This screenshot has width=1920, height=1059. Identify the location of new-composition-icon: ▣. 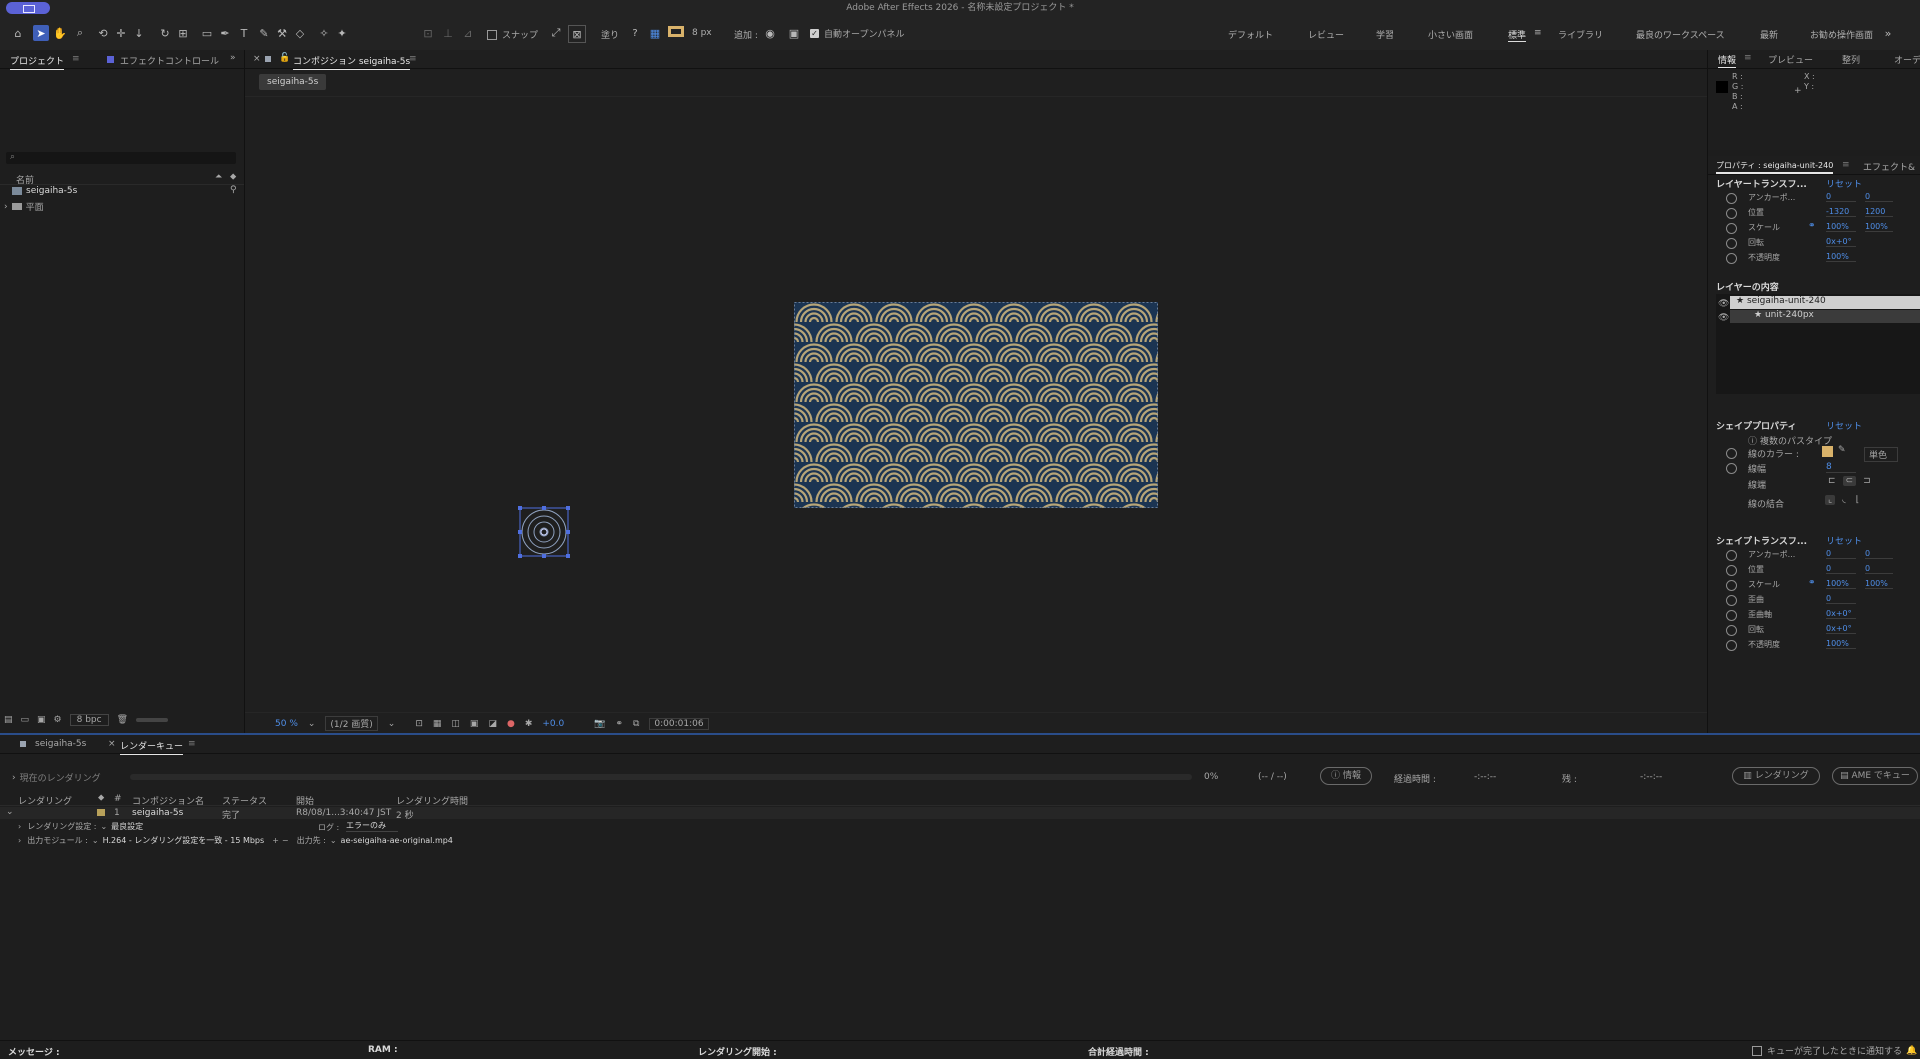
(41, 720).